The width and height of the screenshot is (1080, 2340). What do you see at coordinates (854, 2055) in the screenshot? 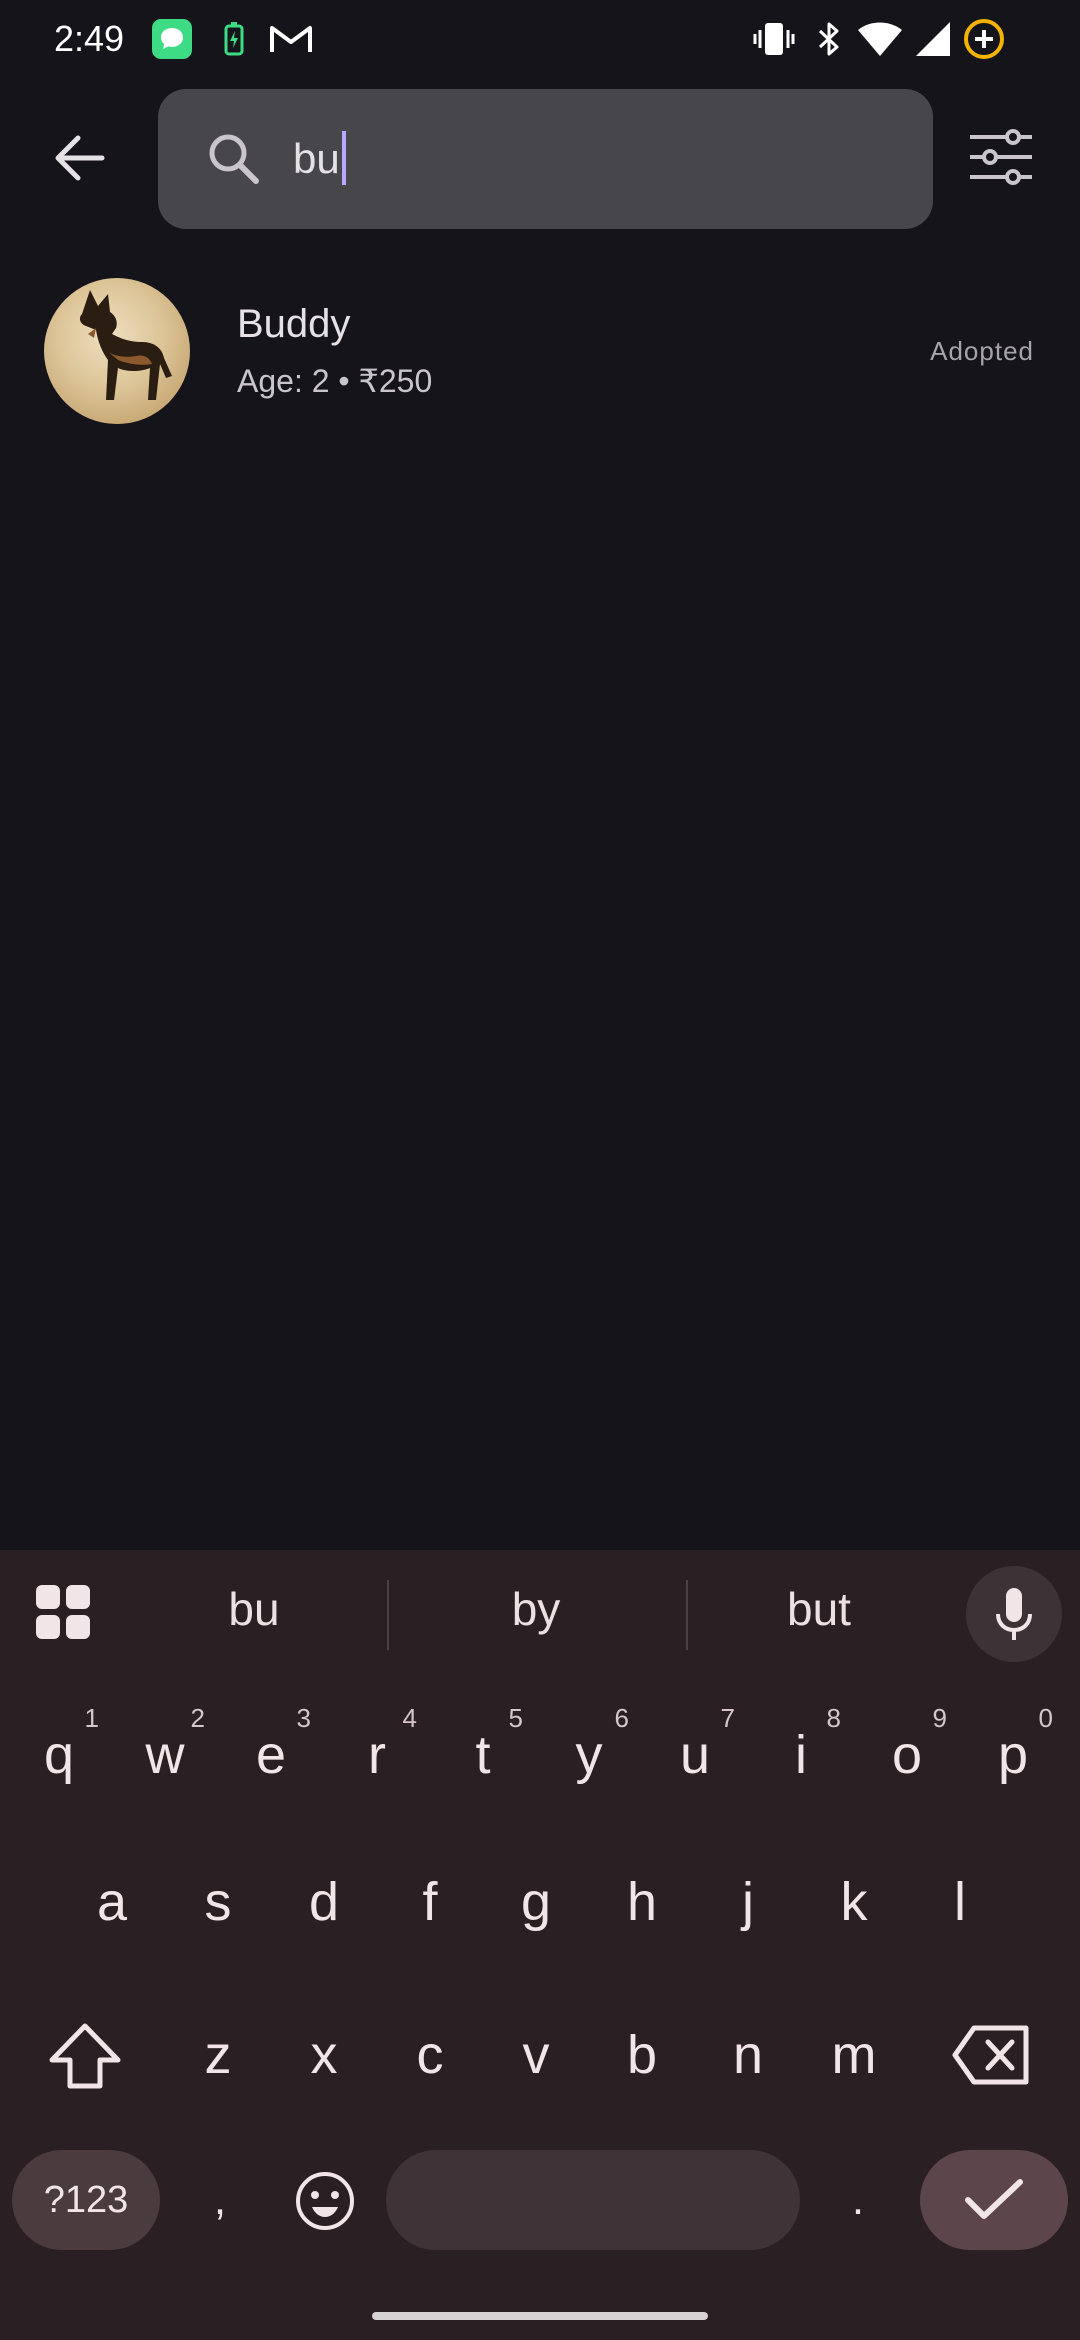
I see `key-m: m` at bounding box center [854, 2055].